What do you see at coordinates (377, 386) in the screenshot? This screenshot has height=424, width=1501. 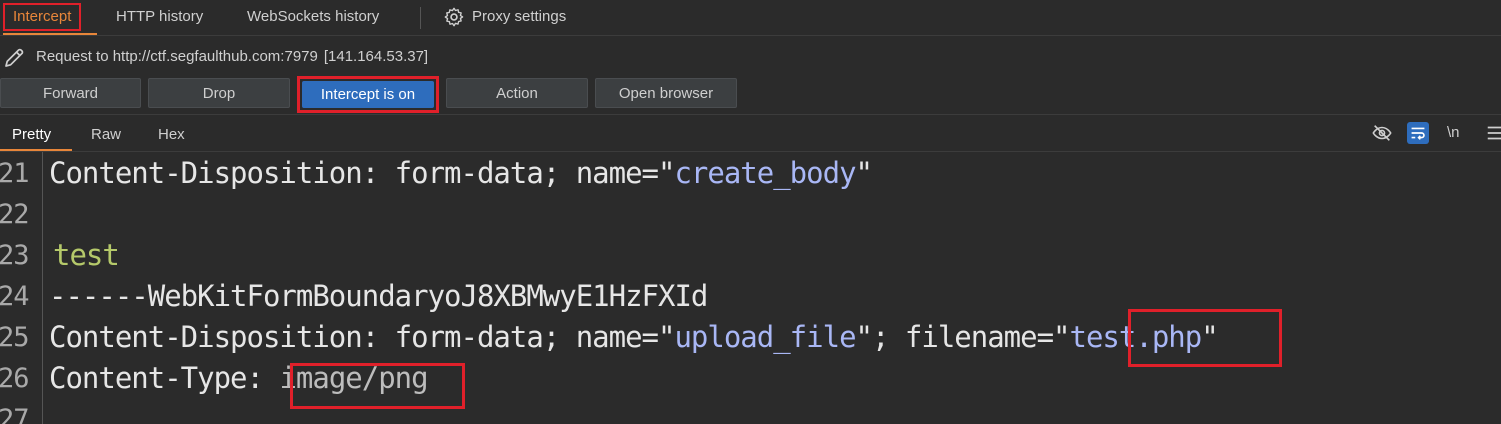 I see `content-type-highlight-box` at bounding box center [377, 386].